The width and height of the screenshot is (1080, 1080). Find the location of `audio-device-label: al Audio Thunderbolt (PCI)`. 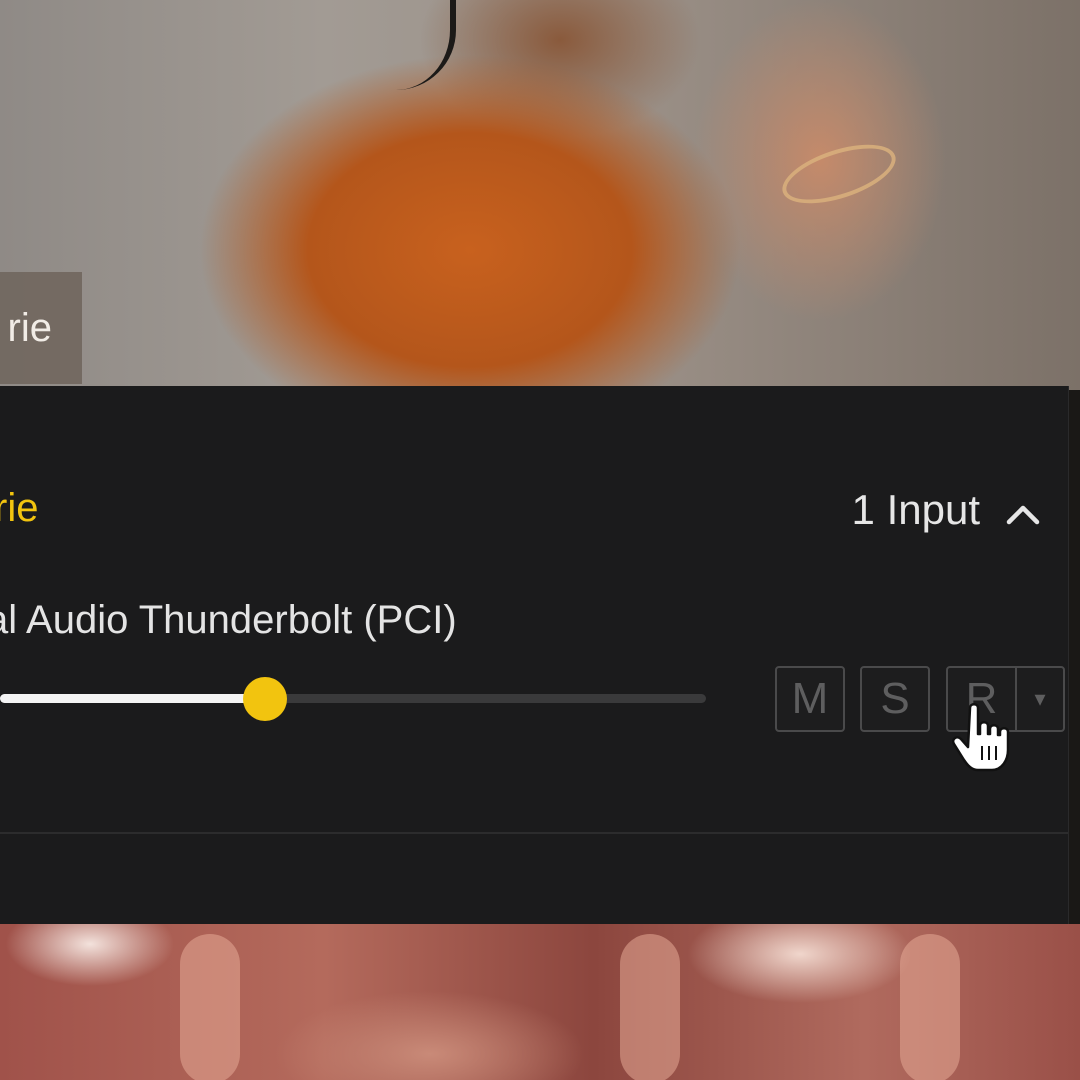

audio-device-label: al Audio Thunderbolt (PCI) is located at coordinates (228, 620).